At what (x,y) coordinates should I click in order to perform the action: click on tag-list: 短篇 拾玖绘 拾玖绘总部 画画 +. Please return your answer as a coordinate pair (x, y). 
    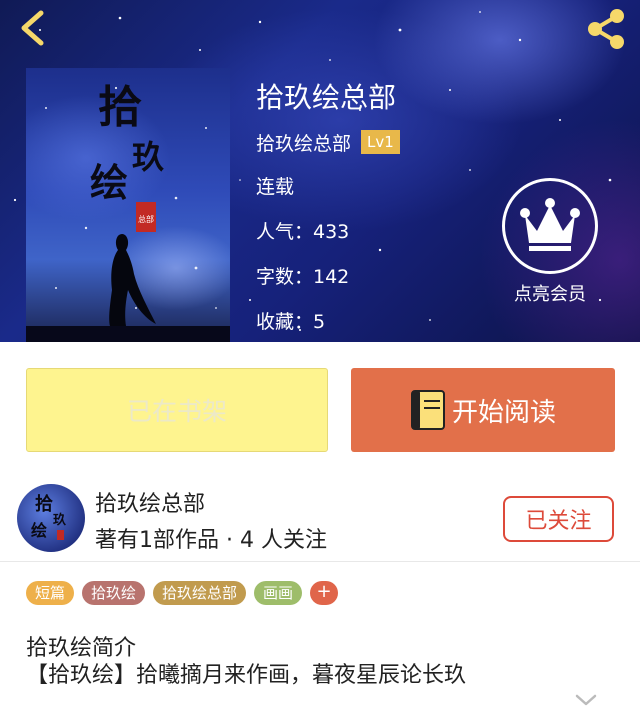
    Looking at the image, I should click on (182, 593).